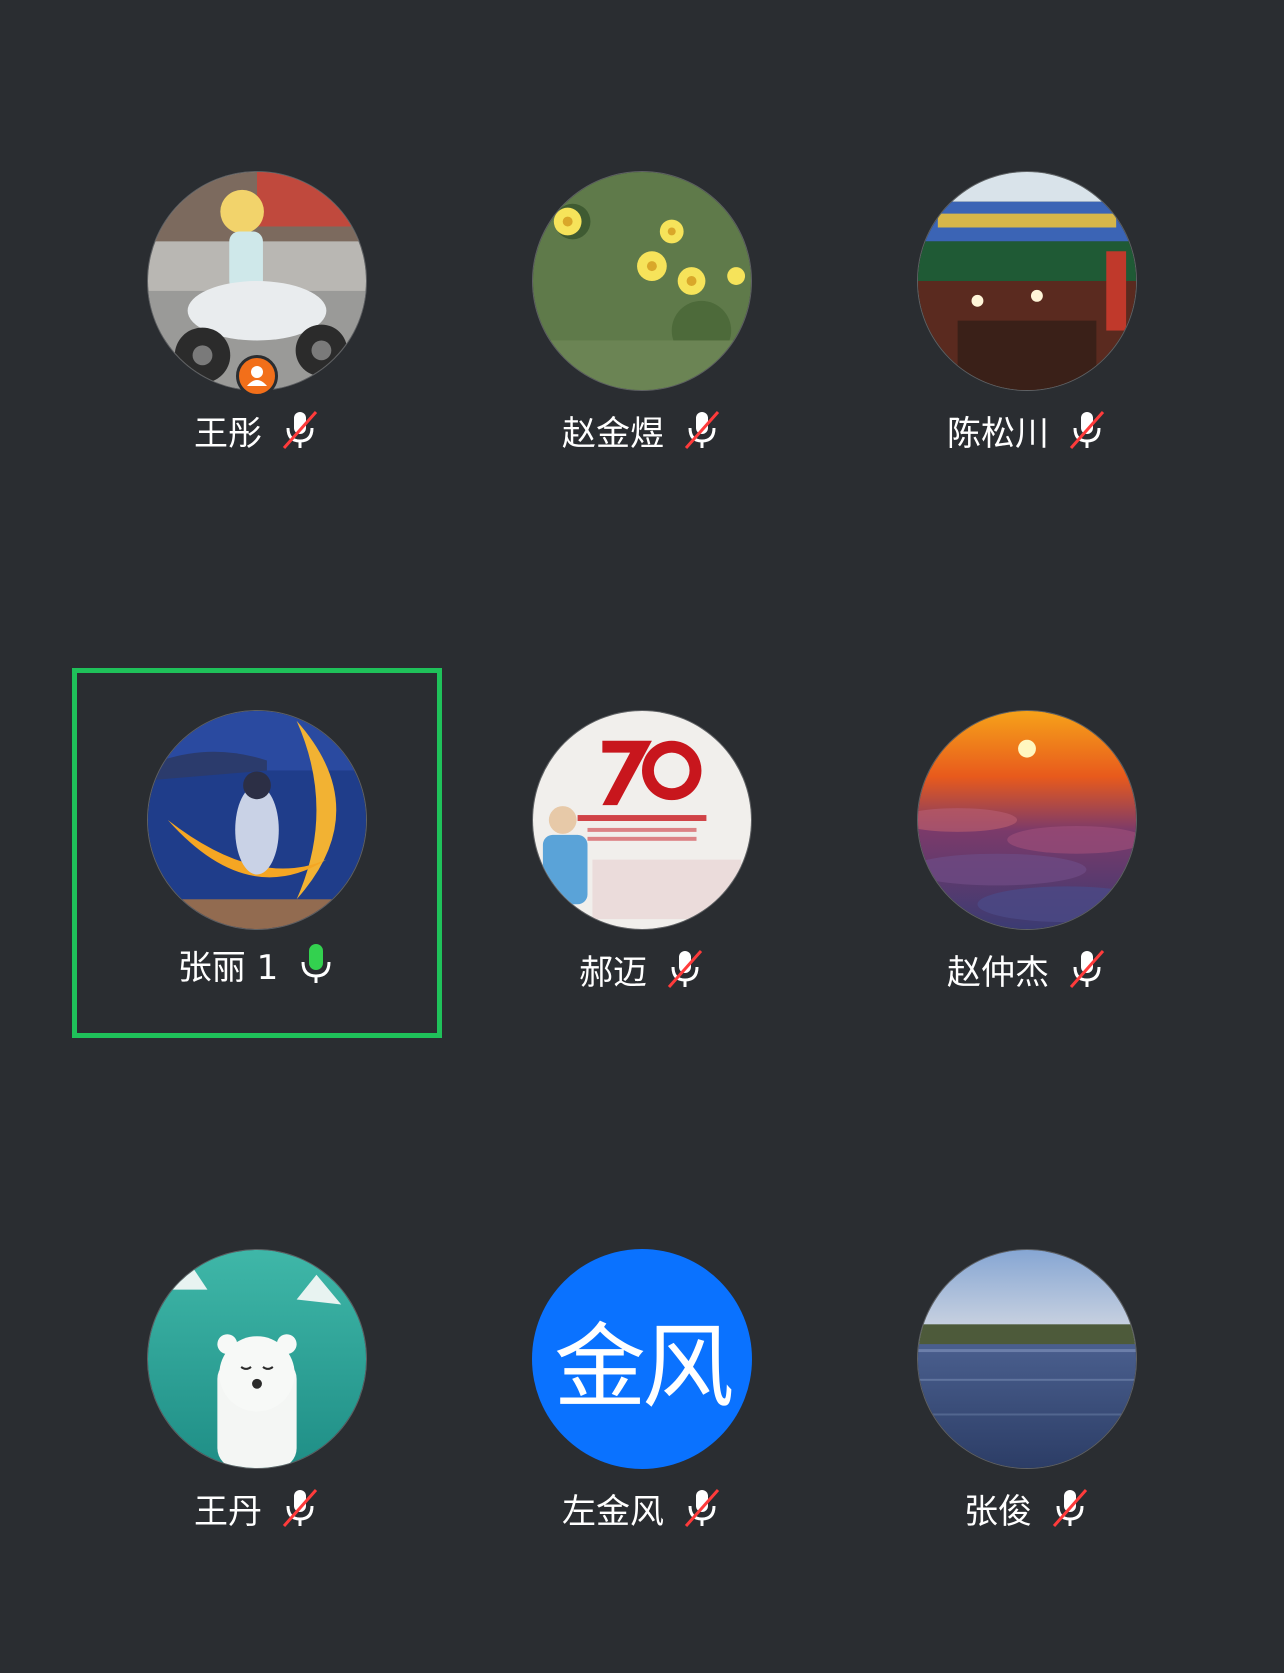 This screenshot has width=1284, height=1673. Describe the element at coordinates (613, 433) in the screenshot. I see `participant-name: 赵金煜` at that location.